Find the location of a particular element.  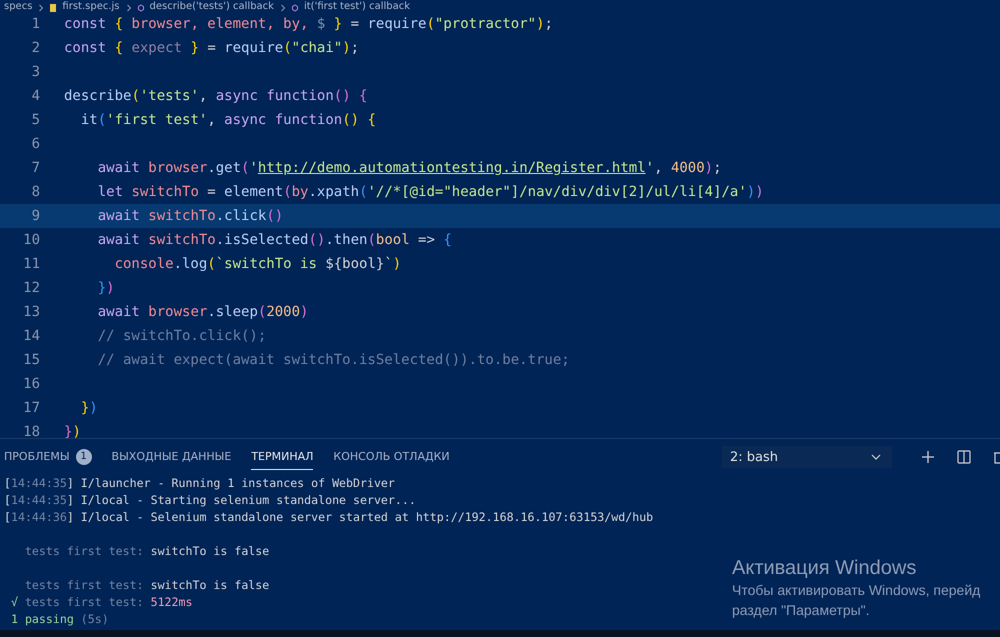

code-line: const { browser, element, by, $ } = require("protractor"); is located at coordinates (308, 24).